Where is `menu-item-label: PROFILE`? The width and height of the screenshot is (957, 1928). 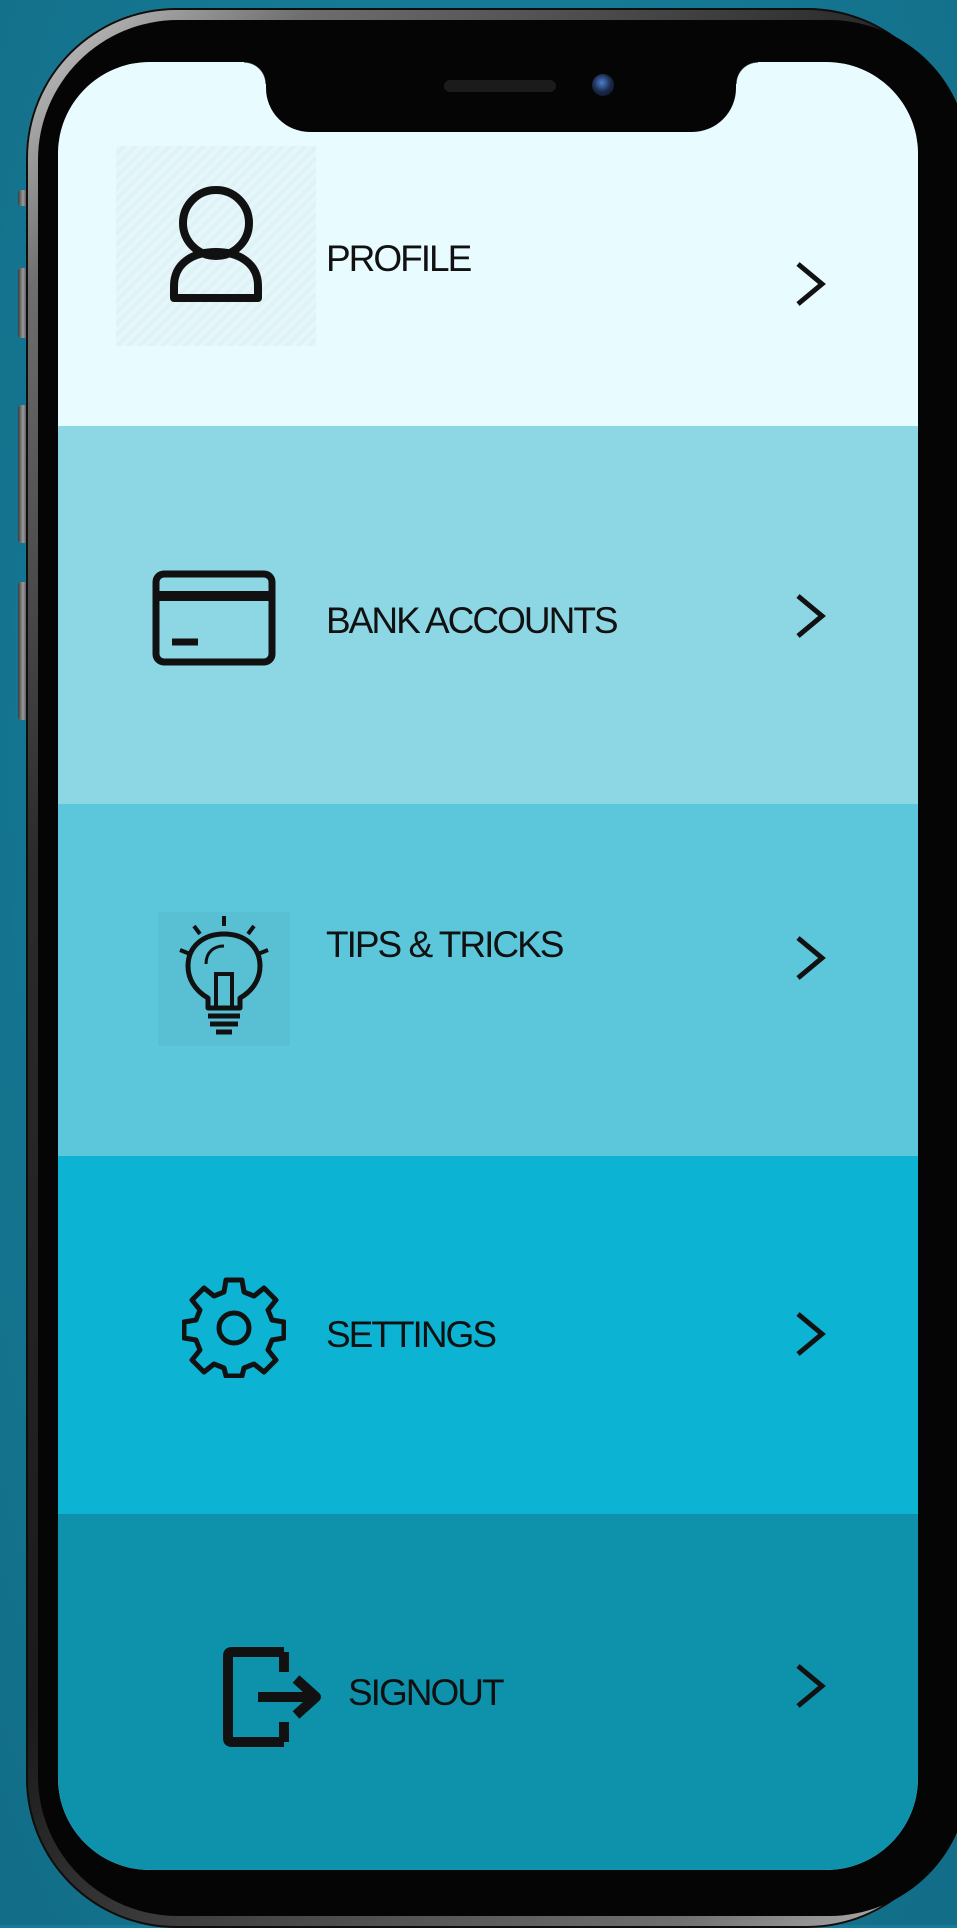 menu-item-label: PROFILE is located at coordinates (399, 258).